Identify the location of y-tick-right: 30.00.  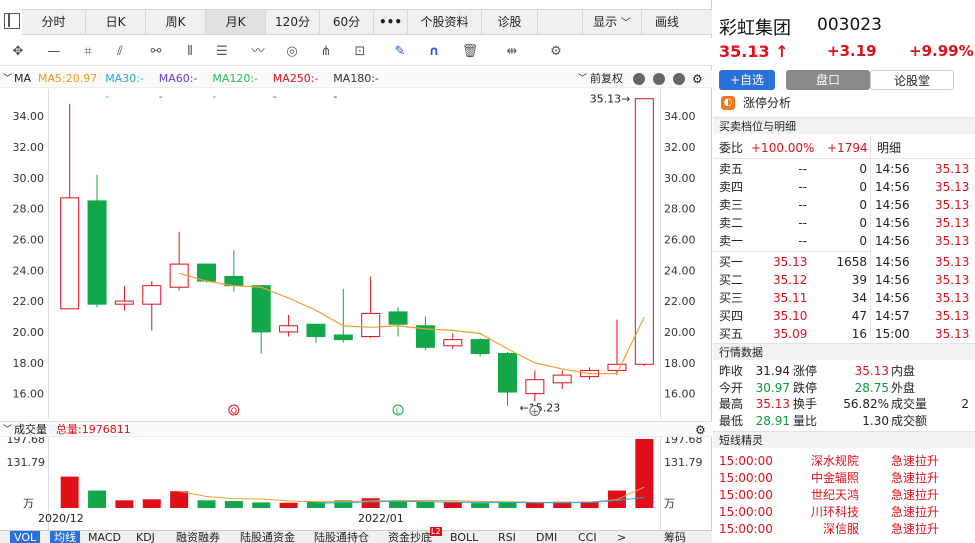
(680, 178).